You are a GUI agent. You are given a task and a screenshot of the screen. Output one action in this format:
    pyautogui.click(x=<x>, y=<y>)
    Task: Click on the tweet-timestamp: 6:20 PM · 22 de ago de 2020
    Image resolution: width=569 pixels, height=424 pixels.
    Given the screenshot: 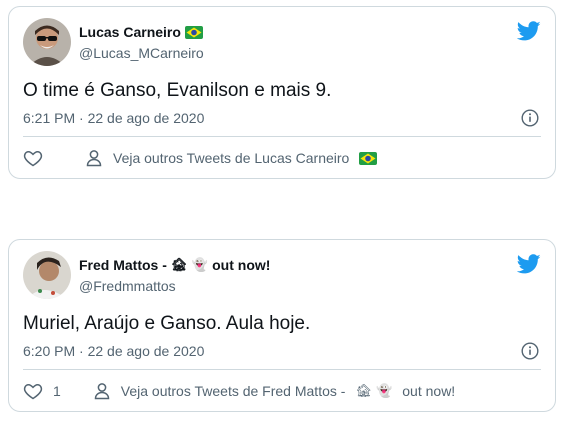 What is the action you would take?
    pyautogui.click(x=113, y=351)
    